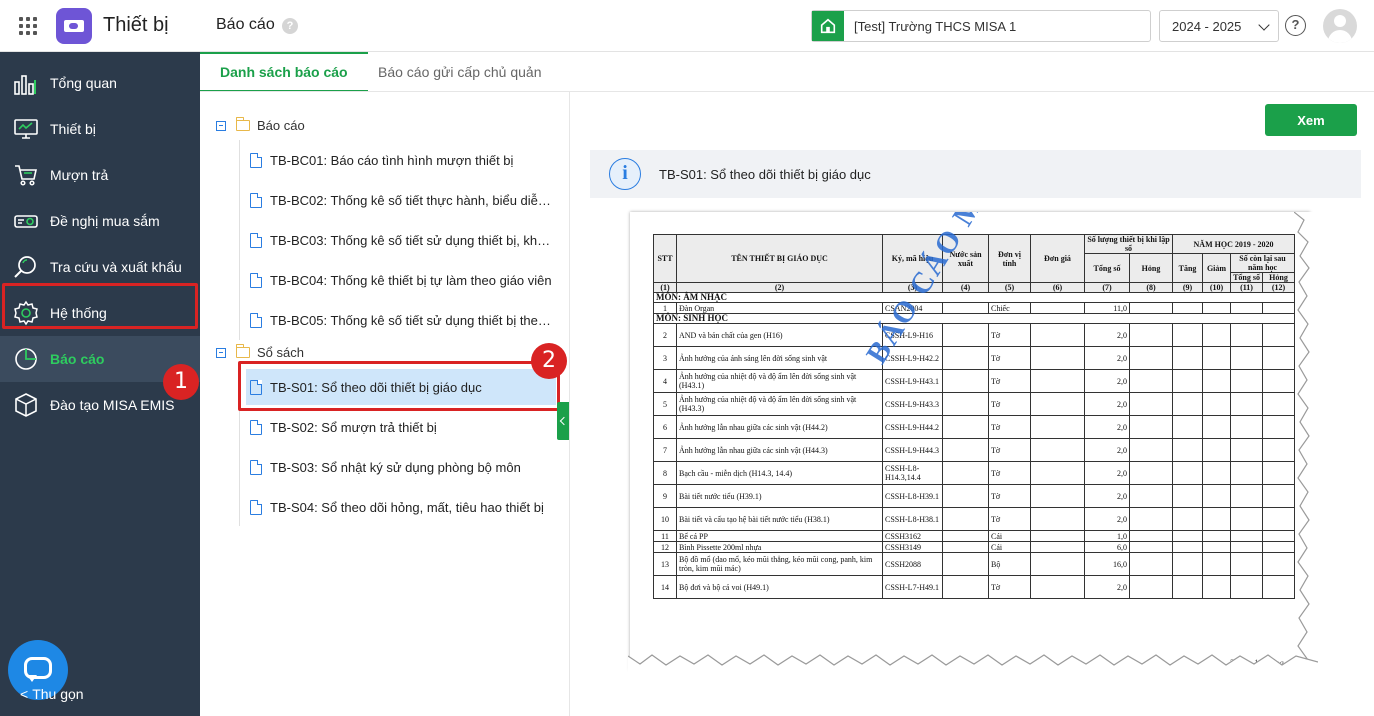 Image resolution: width=1374 pixels, height=716 pixels. What do you see at coordinates (665, 427) in the screenshot?
I see `cell-stt: 6` at bounding box center [665, 427].